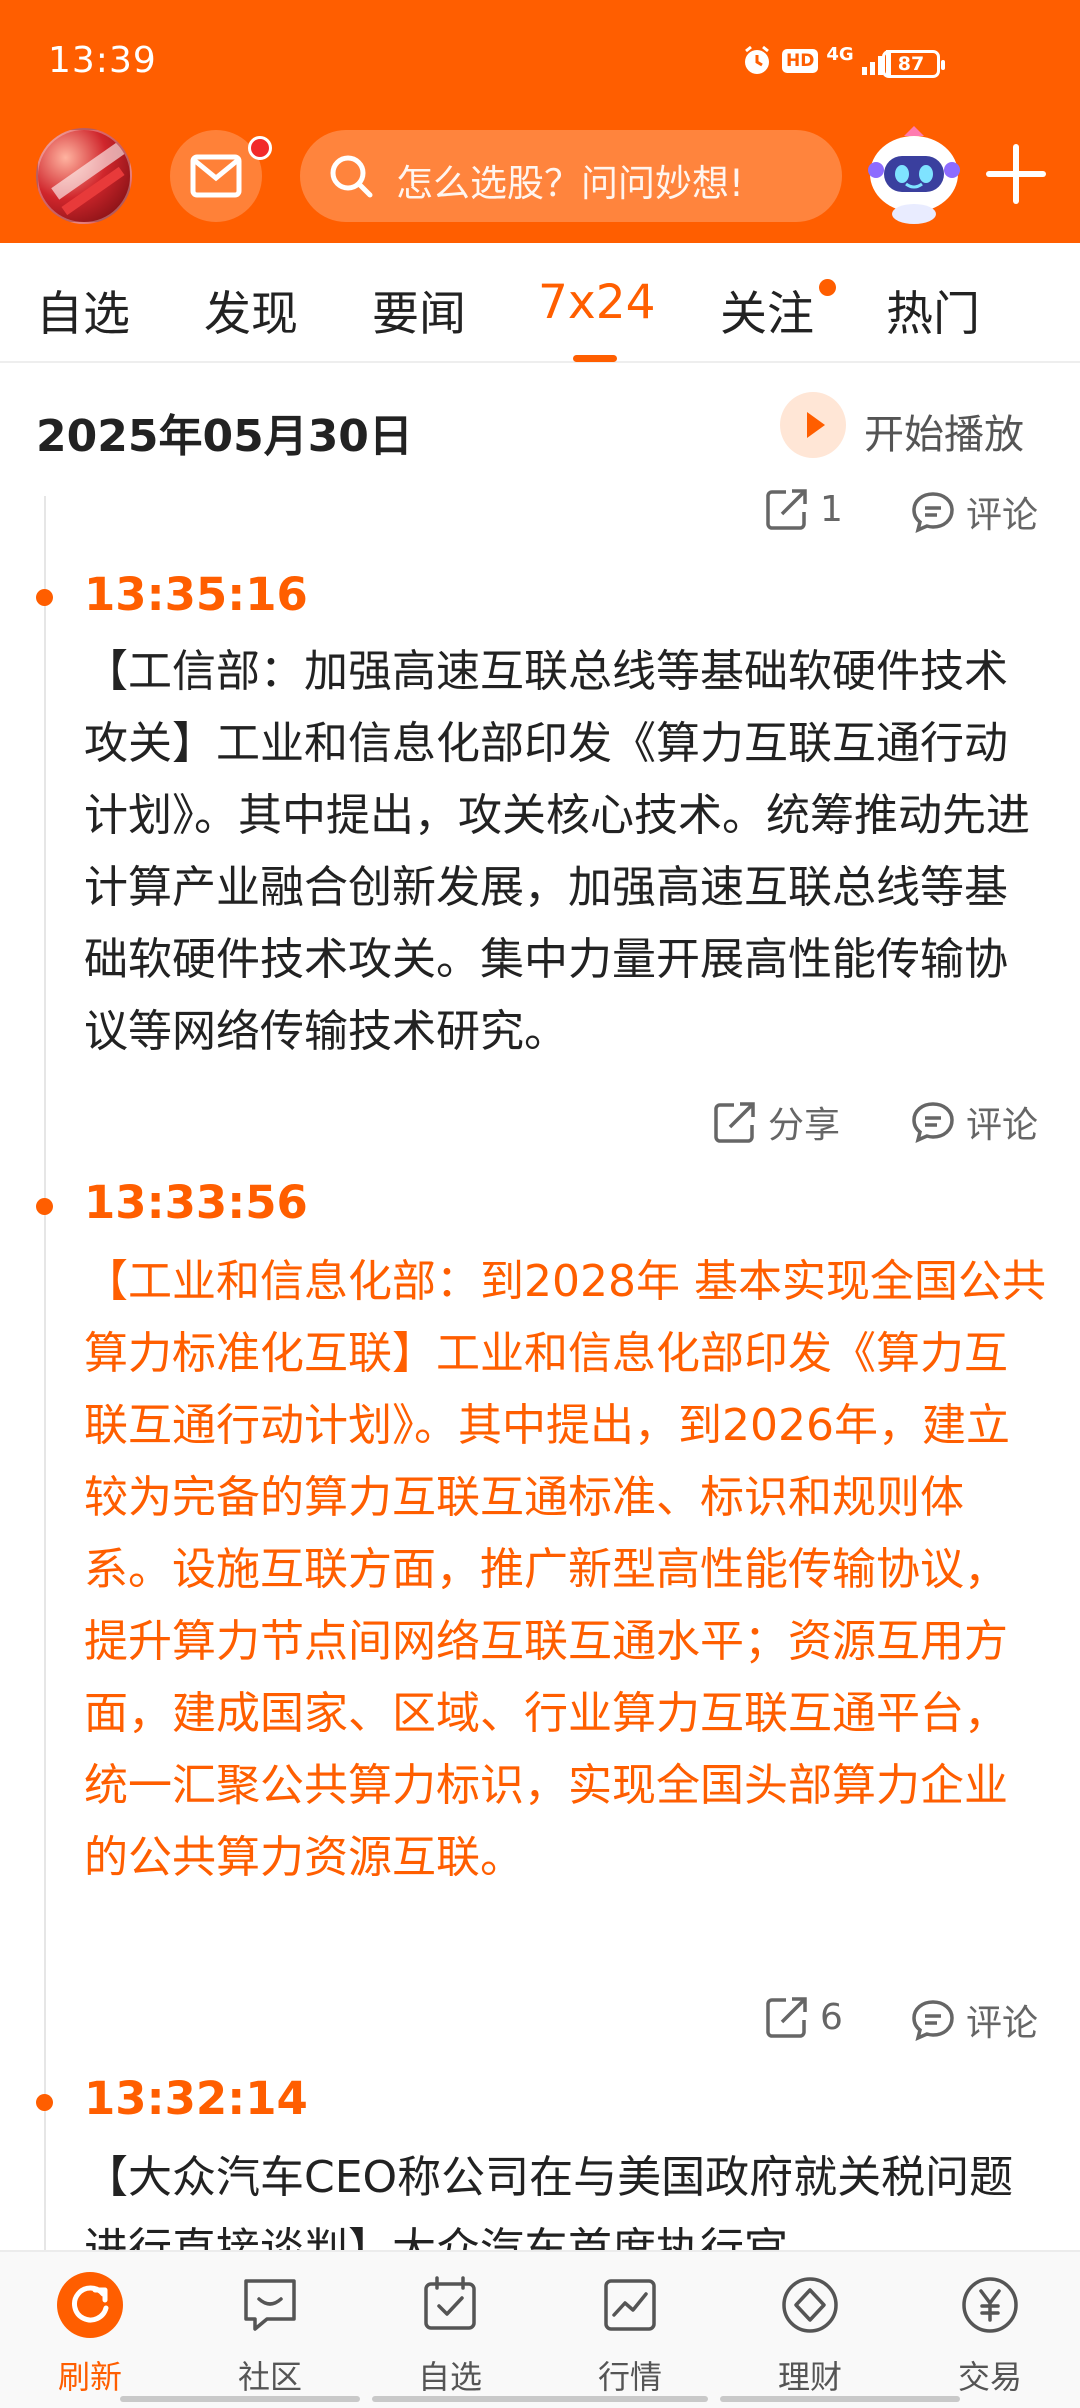 Image resolution: width=1080 pixels, height=2408 pixels. I want to click on play-label: 开始播放, so click(944, 431).